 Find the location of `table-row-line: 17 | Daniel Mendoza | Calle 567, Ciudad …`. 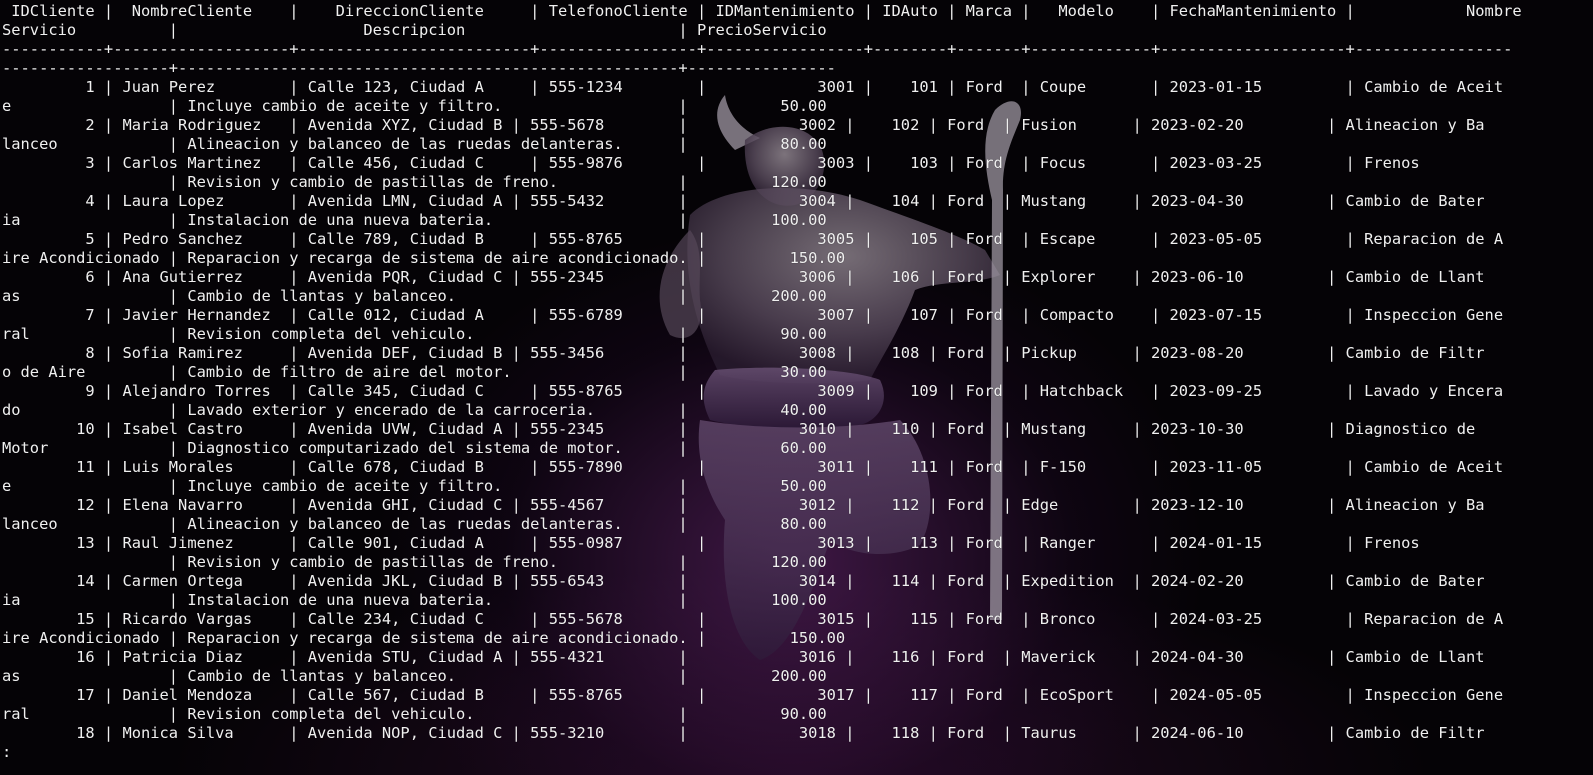

table-row-line: 17 | Daniel Mendoza | Calle 567, Ciudad … is located at coordinates (753, 695).